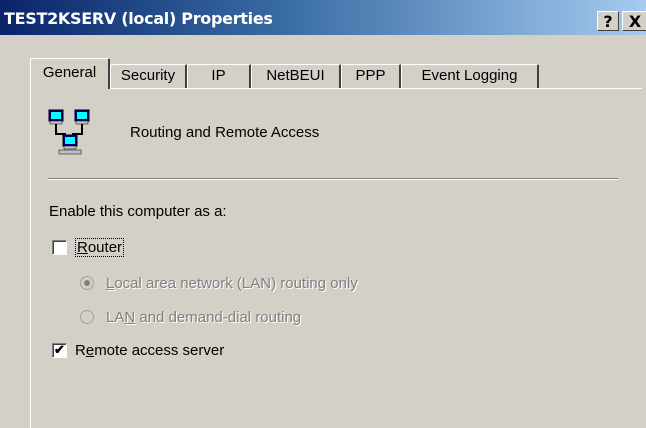 This screenshot has width=646, height=428. I want to click on router-label: Router, so click(100, 247).